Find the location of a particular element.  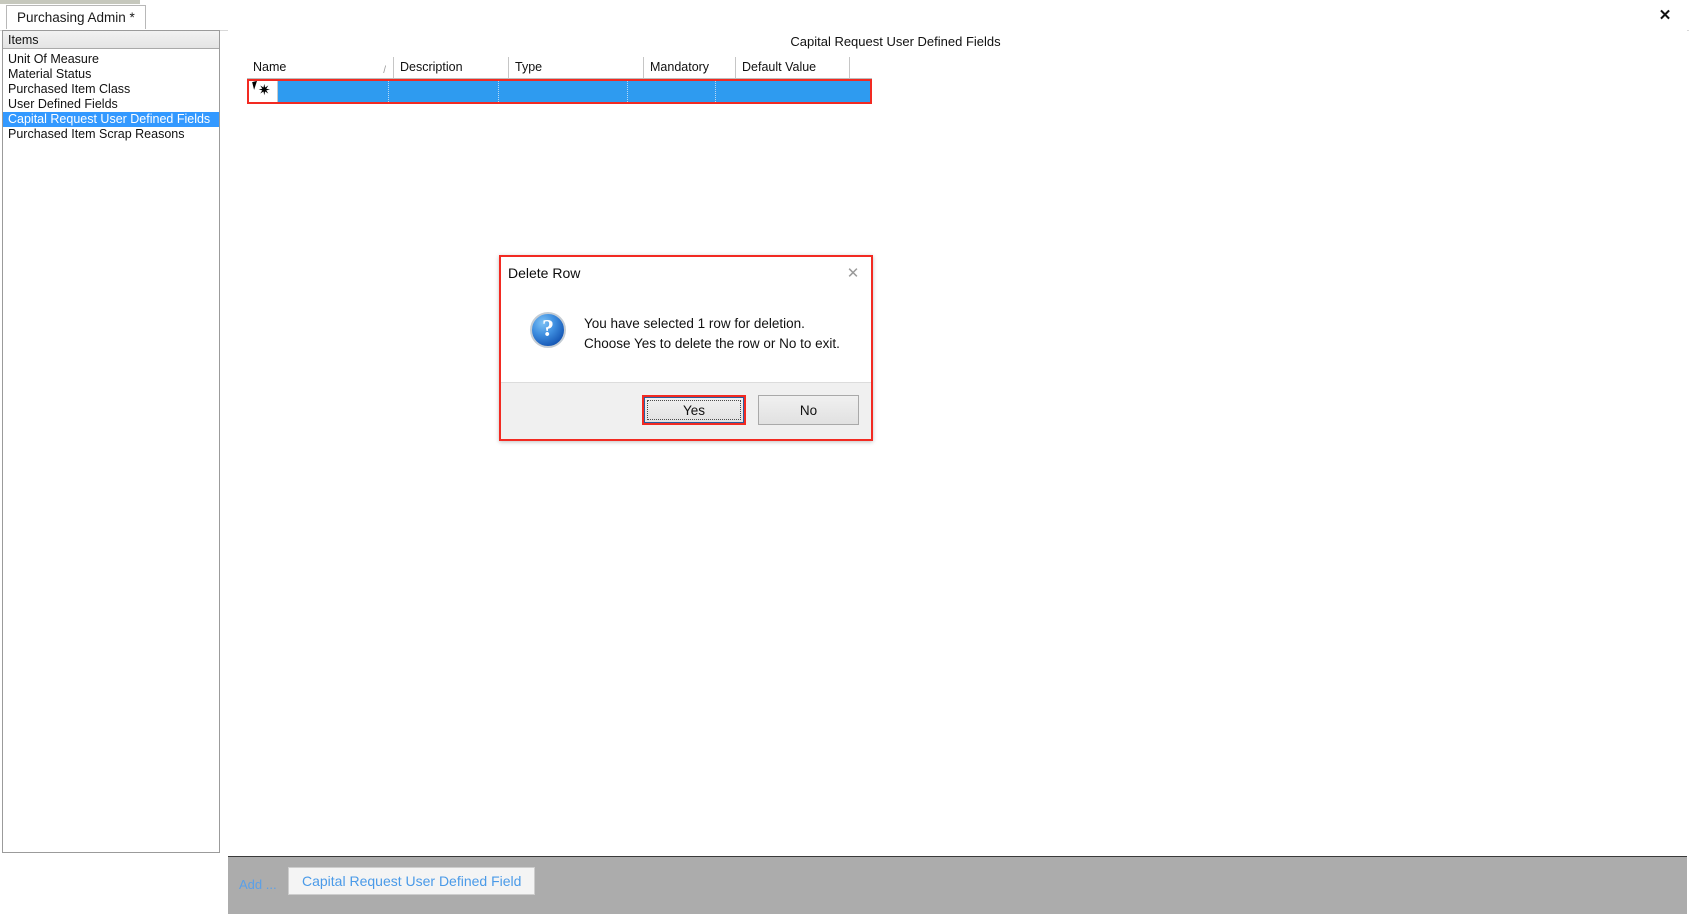

dialog-close-icon: ✕ is located at coordinates (853, 273).